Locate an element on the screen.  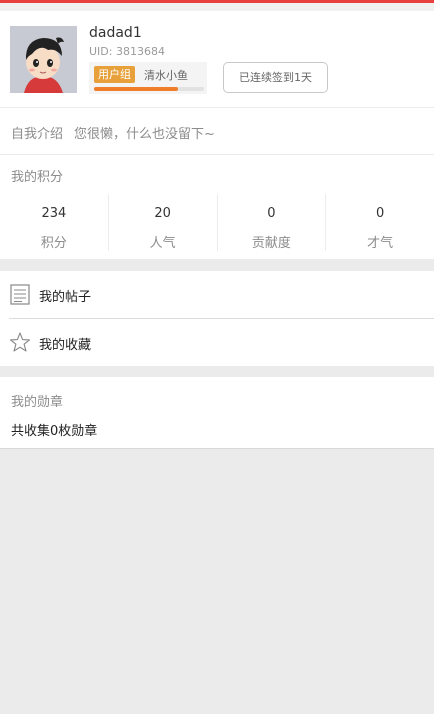
menu-list: 我的帖子 我的收藏 is located at coordinates (217, 318).